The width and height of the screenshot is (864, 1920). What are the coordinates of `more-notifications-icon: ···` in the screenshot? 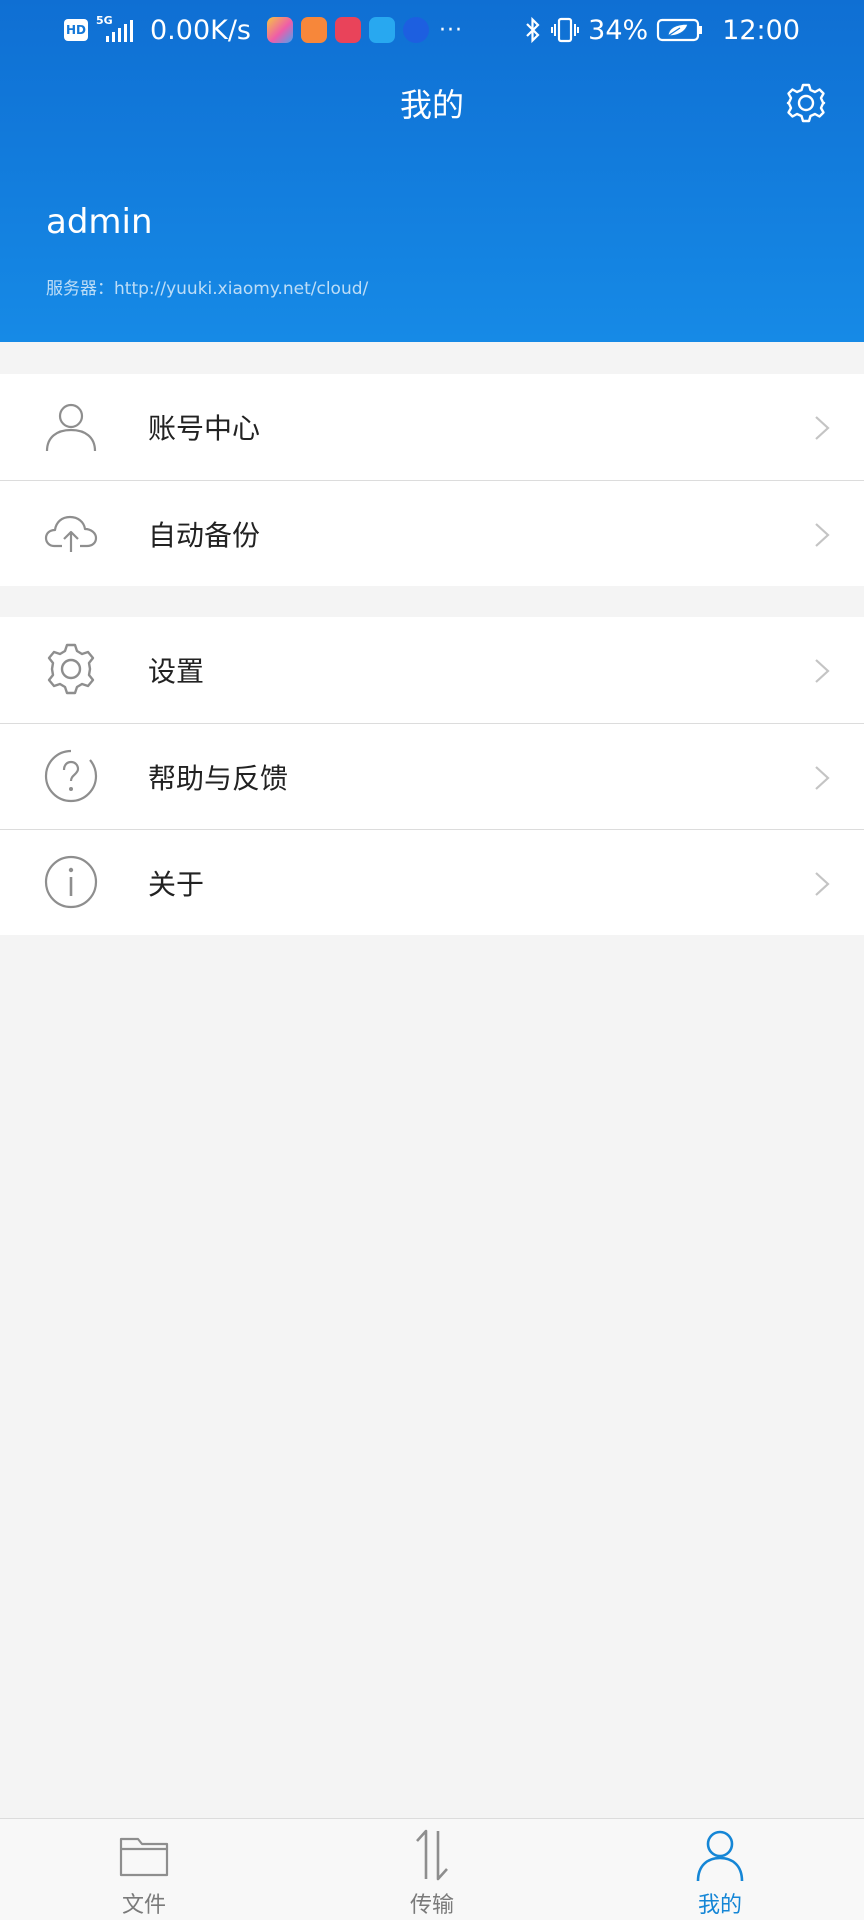 It's located at (451, 30).